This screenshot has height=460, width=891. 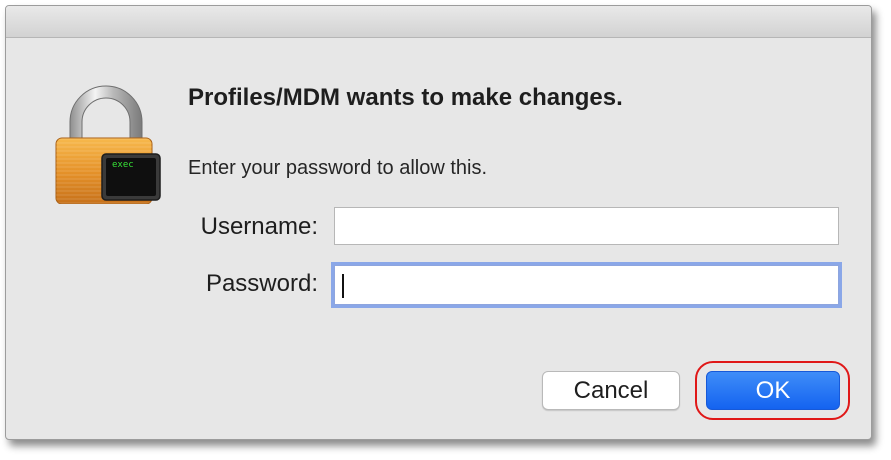 What do you see at coordinates (405, 97) in the screenshot?
I see `dialog-heading: Profiles/MDM wants to make changes.` at bounding box center [405, 97].